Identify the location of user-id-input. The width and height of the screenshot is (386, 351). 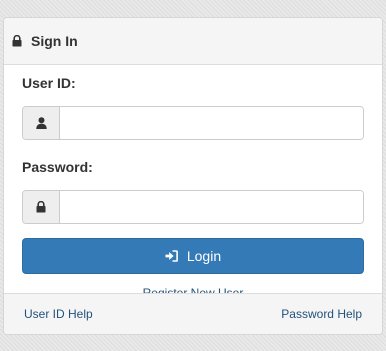
(211, 123).